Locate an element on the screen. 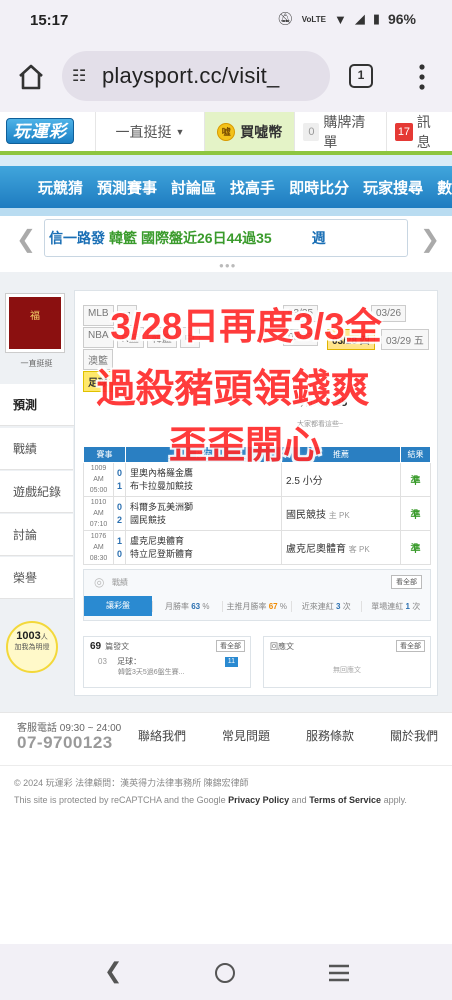 This screenshot has height=1000, width=452. record-season-tab: 讓彩盤 is located at coordinates (118, 606).